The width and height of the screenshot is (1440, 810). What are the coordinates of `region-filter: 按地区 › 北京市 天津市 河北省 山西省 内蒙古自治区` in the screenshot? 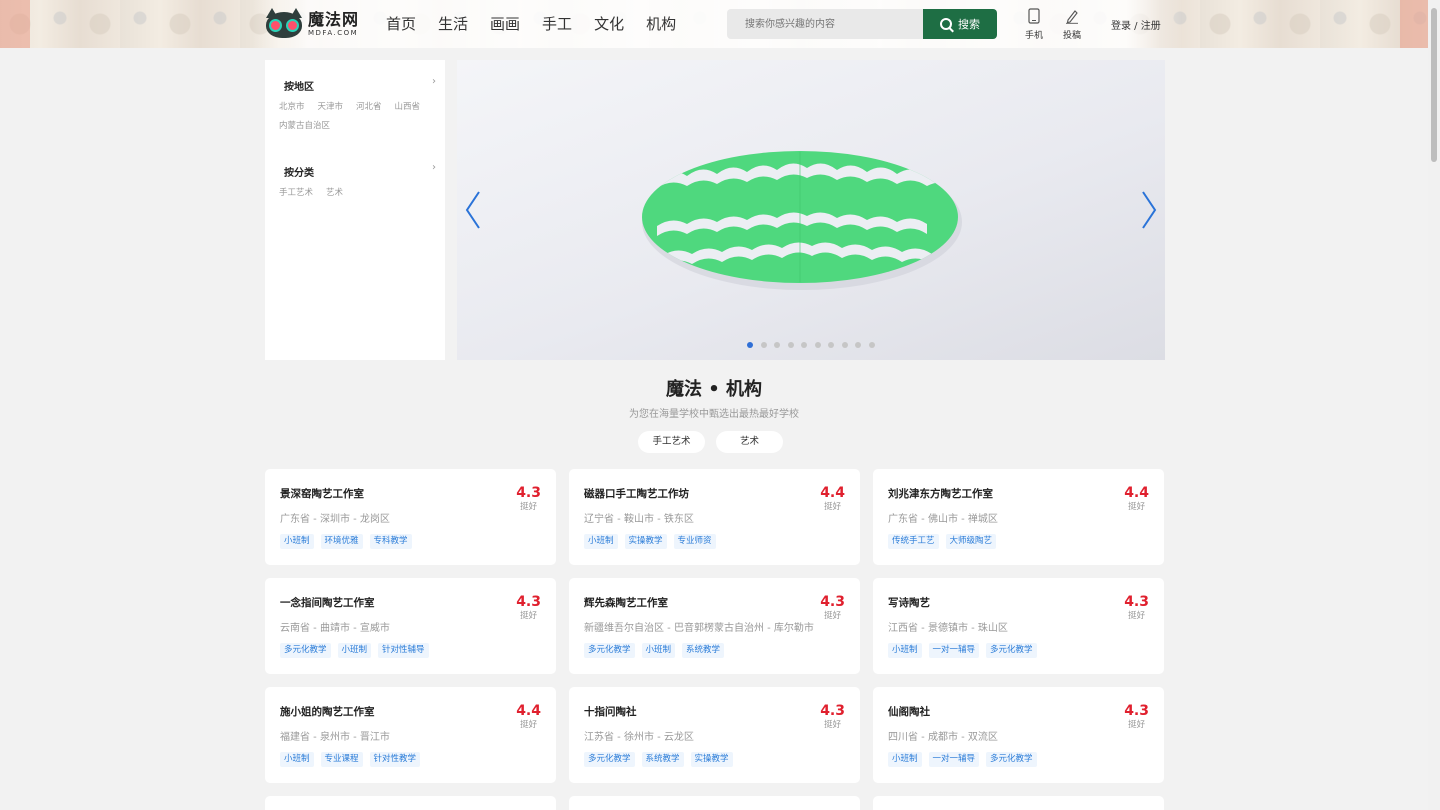 It's located at (357, 108).